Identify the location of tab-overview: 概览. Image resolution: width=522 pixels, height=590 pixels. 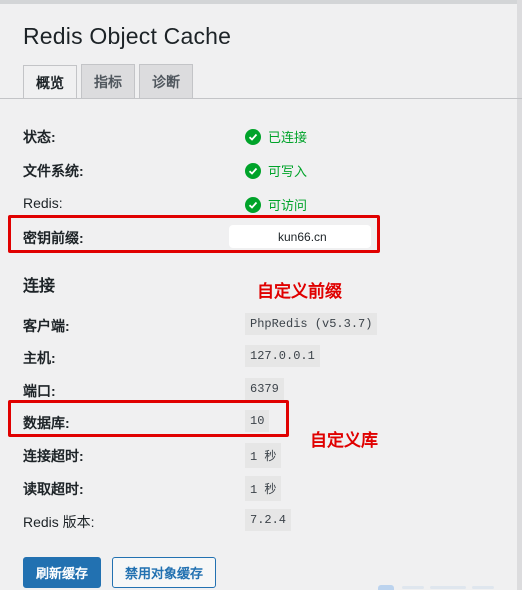
(50, 82).